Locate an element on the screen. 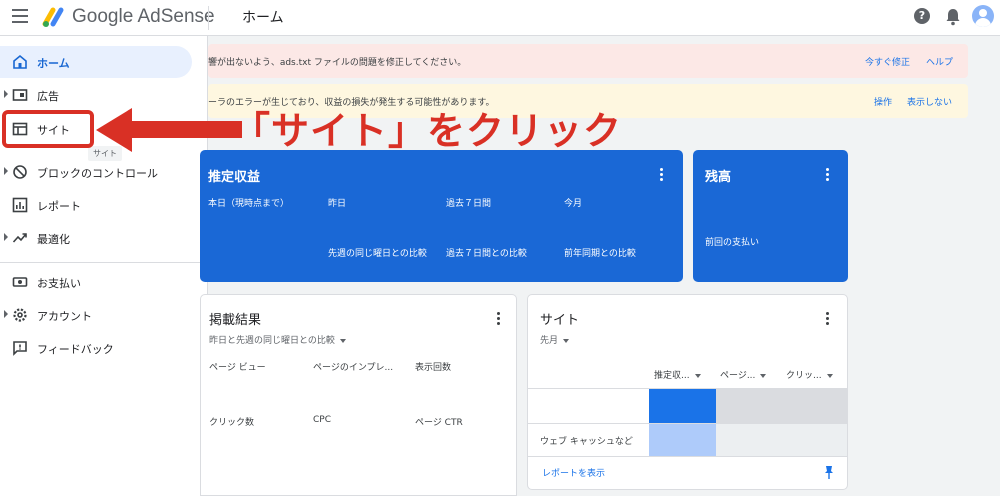  sidebar-item-optimization: 最適化 is located at coordinates (96, 238).